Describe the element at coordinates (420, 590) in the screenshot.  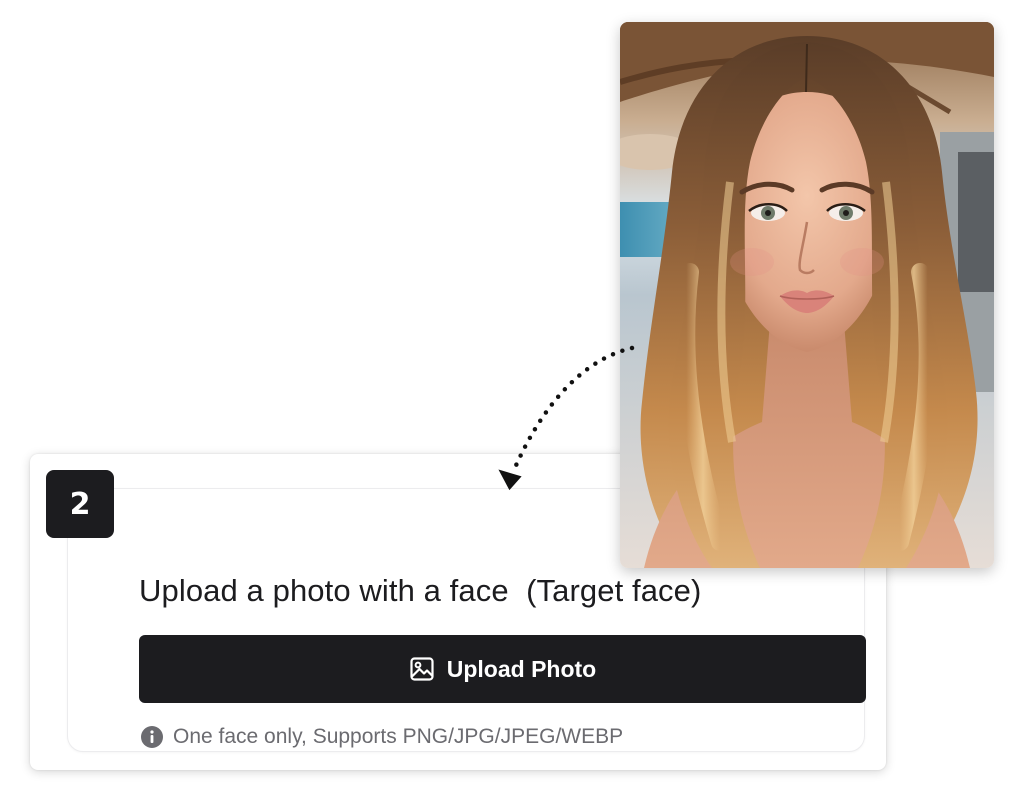
I see `upload-title: Upload a photo with a face (Target face)` at that location.